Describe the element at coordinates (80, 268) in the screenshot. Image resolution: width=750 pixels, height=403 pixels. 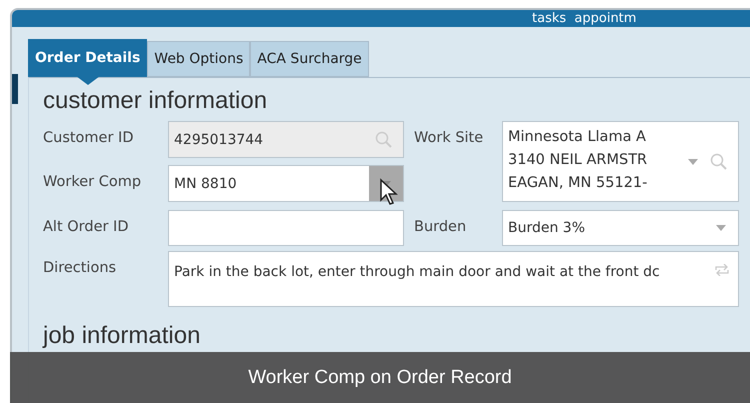
I see `field-label: Directions` at that location.